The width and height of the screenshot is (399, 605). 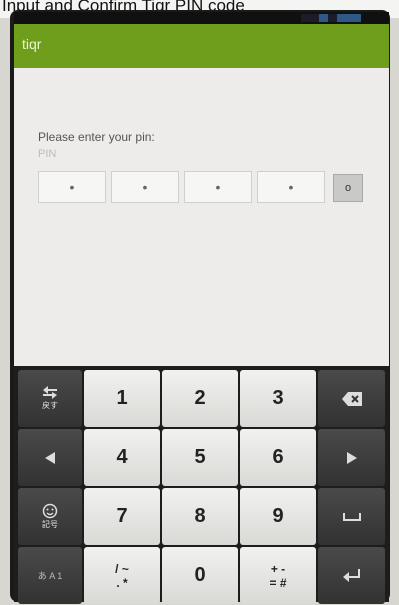 What do you see at coordinates (278, 568) in the screenshot?
I see `symbol-key-plus-top: + -` at bounding box center [278, 568].